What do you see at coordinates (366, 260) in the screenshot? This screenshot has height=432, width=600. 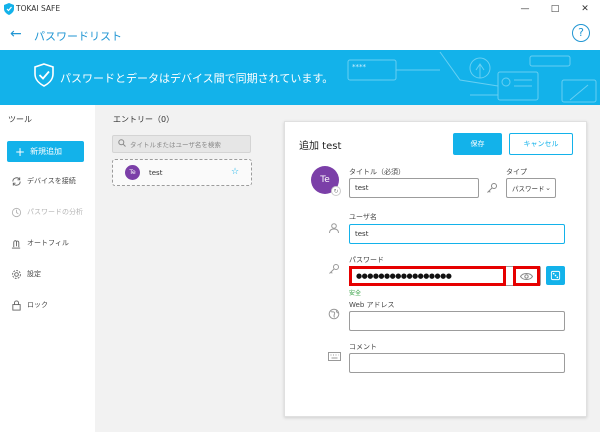 I see `password-label: パスワード` at bounding box center [366, 260].